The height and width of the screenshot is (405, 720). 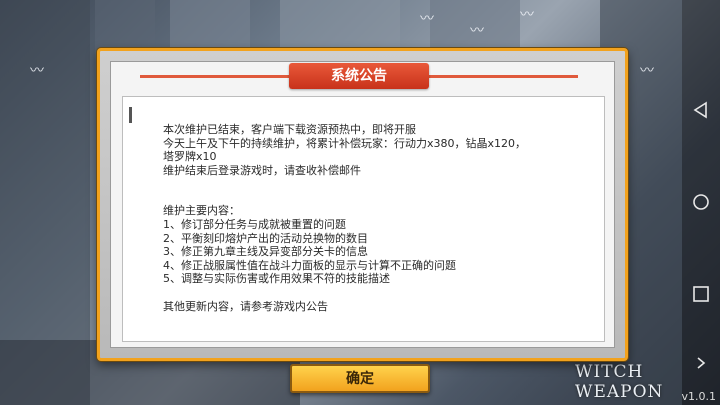 What do you see at coordinates (276, 279) in the screenshot?
I see `list-item: 5、调整与实际伤害或作用效果不符的技能描述` at bounding box center [276, 279].